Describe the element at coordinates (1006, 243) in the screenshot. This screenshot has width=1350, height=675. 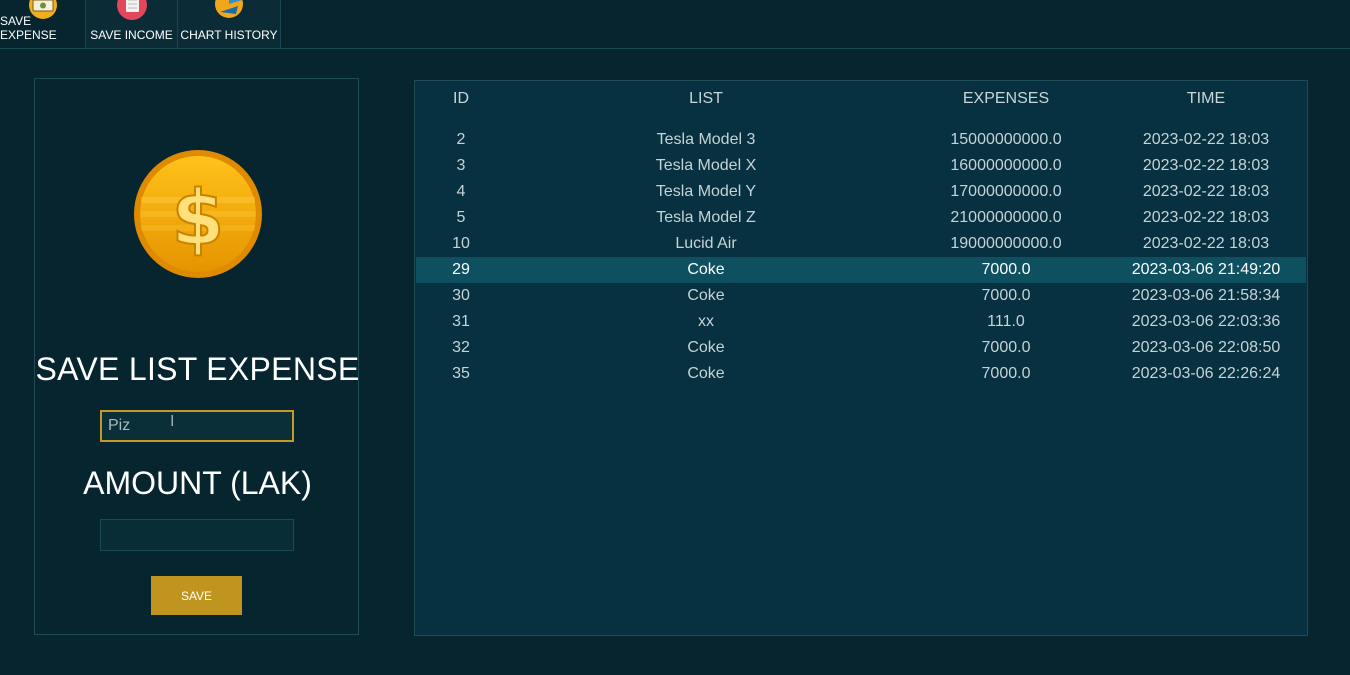
I see `cell-expenses: 19000000000.0` at that location.